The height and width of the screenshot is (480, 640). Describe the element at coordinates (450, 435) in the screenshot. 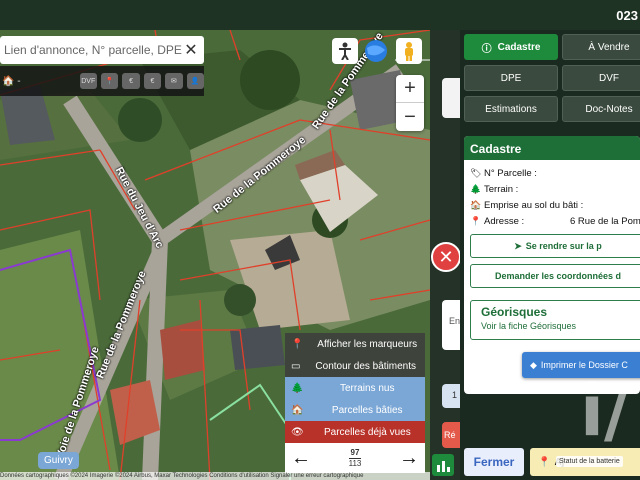

I see `strip-label: Ré` at that location.